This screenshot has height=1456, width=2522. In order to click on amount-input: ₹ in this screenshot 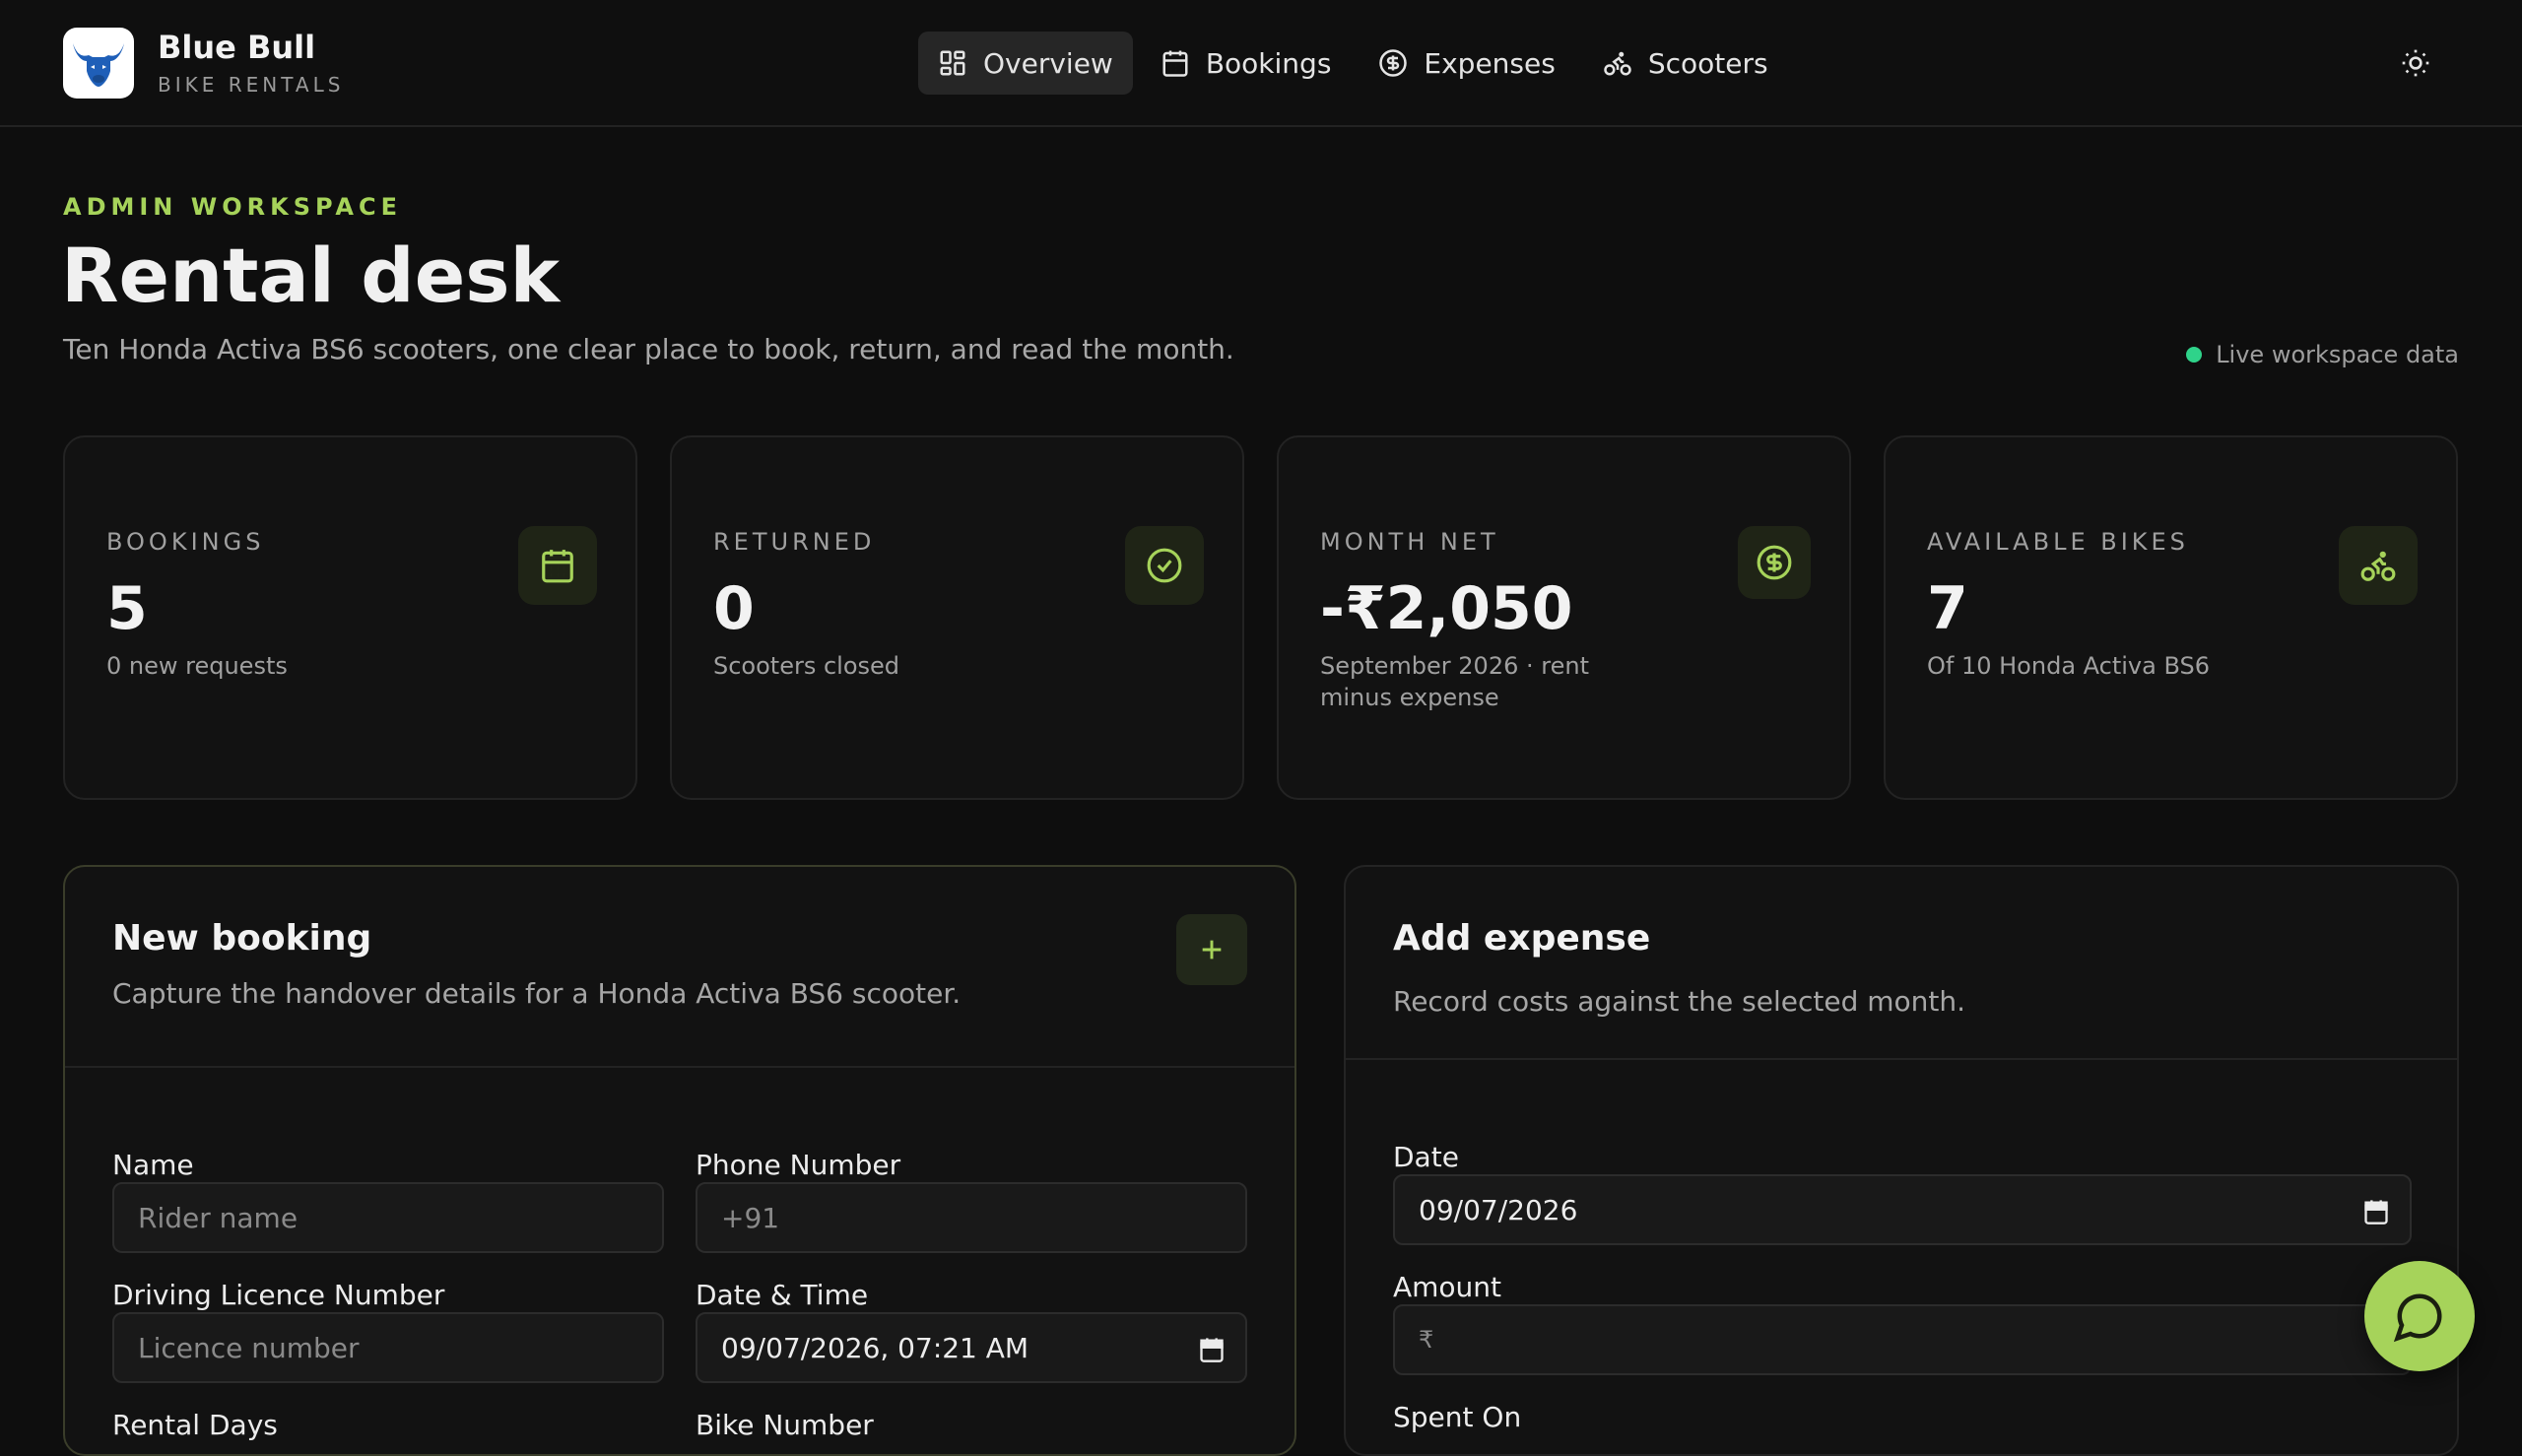, I will do `click(1902, 1339)`.